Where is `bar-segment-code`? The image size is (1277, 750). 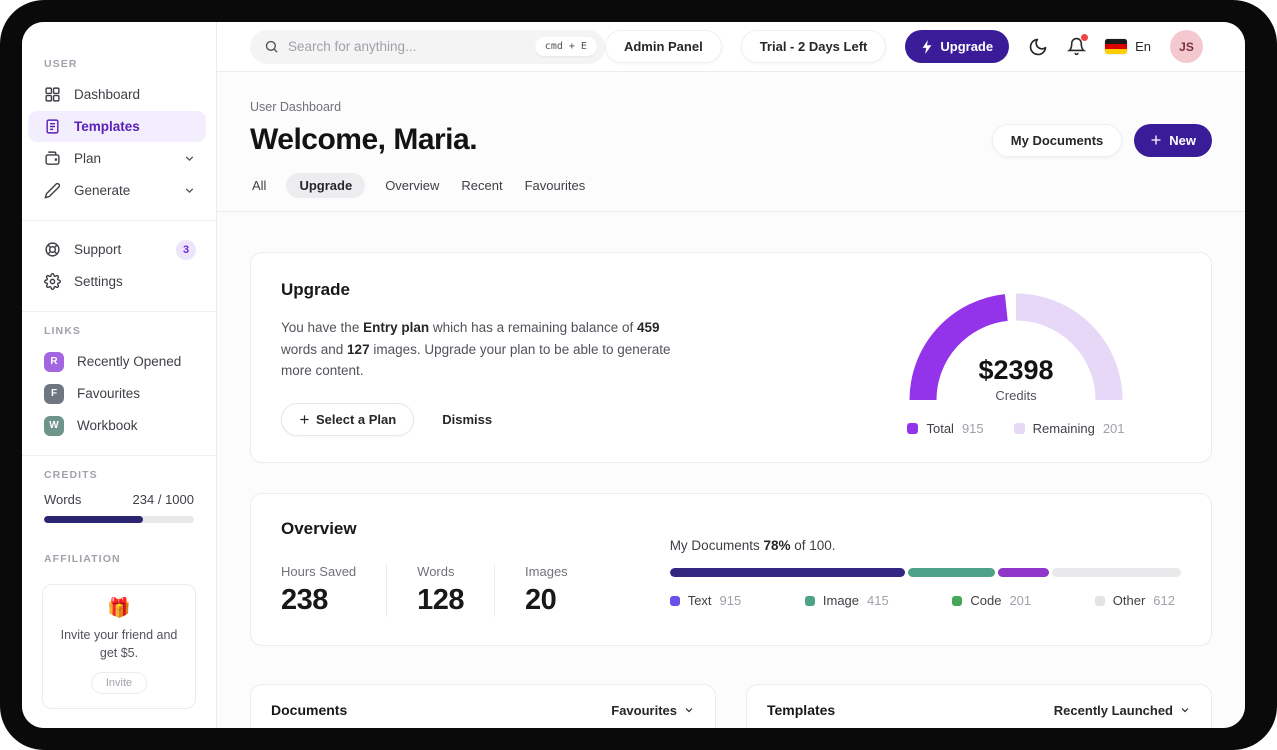 bar-segment-code is located at coordinates (1023, 572).